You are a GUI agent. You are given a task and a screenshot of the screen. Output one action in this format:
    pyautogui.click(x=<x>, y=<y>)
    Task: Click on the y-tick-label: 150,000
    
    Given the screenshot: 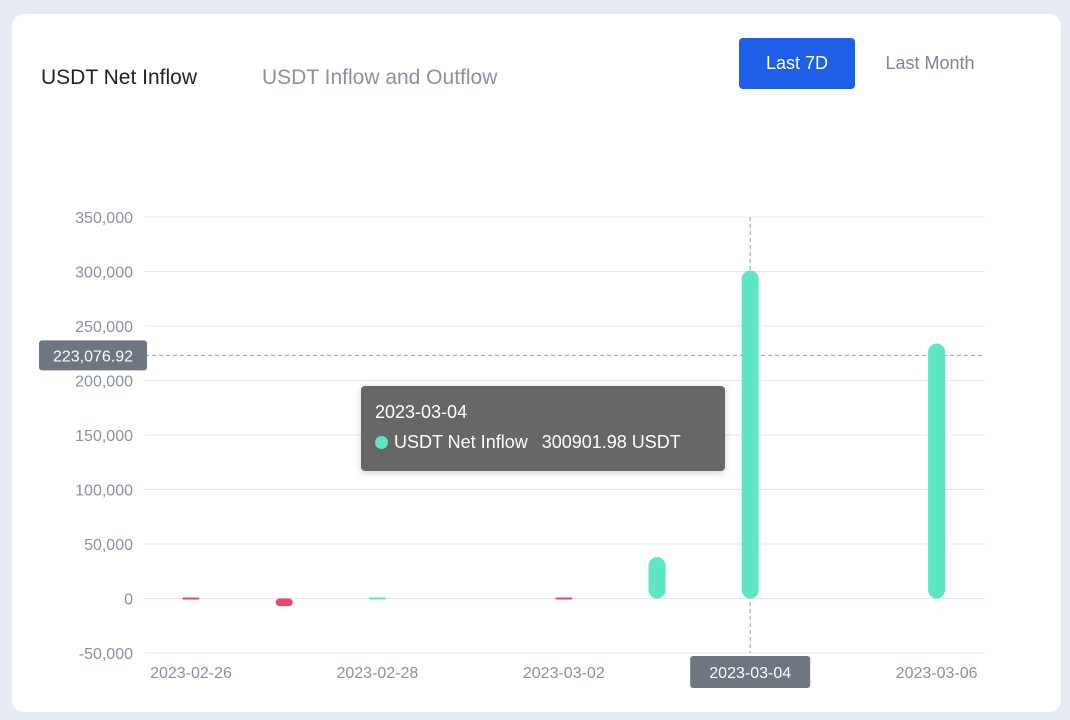 What is the action you would take?
    pyautogui.click(x=104, y=436)
    